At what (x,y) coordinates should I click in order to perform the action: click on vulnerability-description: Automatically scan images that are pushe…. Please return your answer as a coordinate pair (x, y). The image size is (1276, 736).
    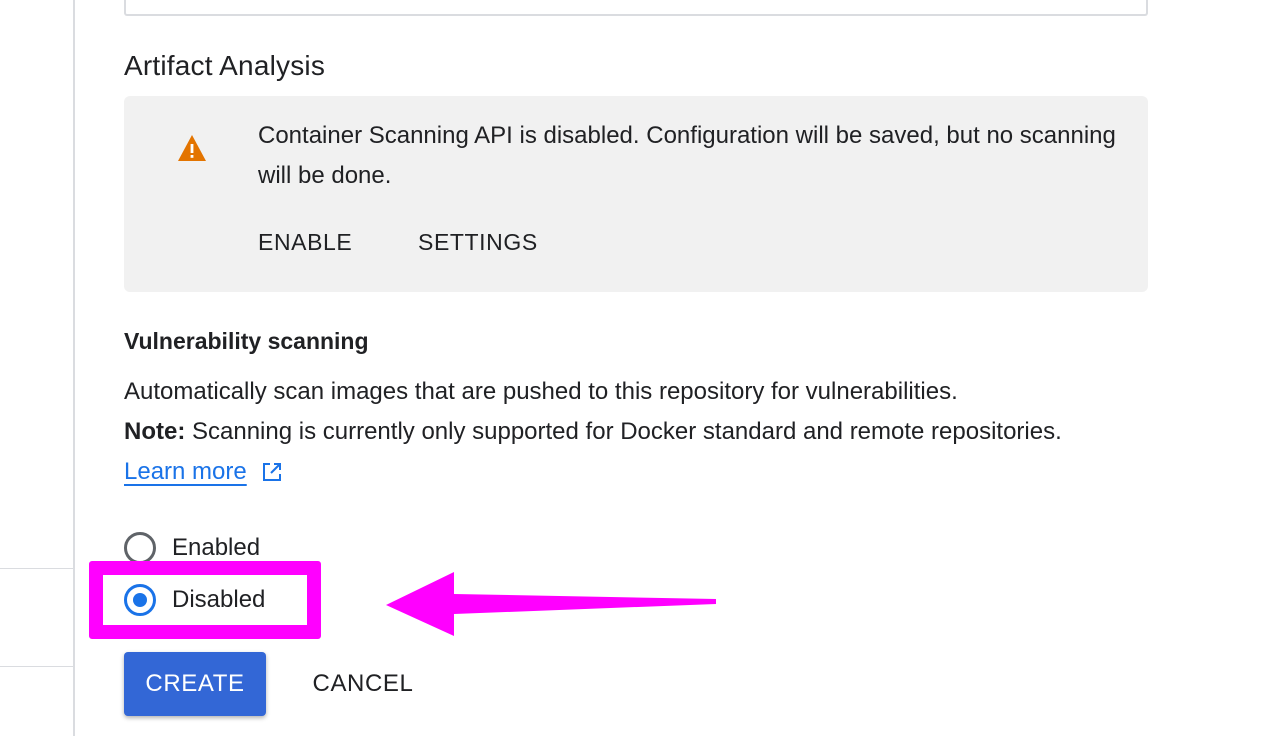
    Looking at the image, I should click on (674, 412).